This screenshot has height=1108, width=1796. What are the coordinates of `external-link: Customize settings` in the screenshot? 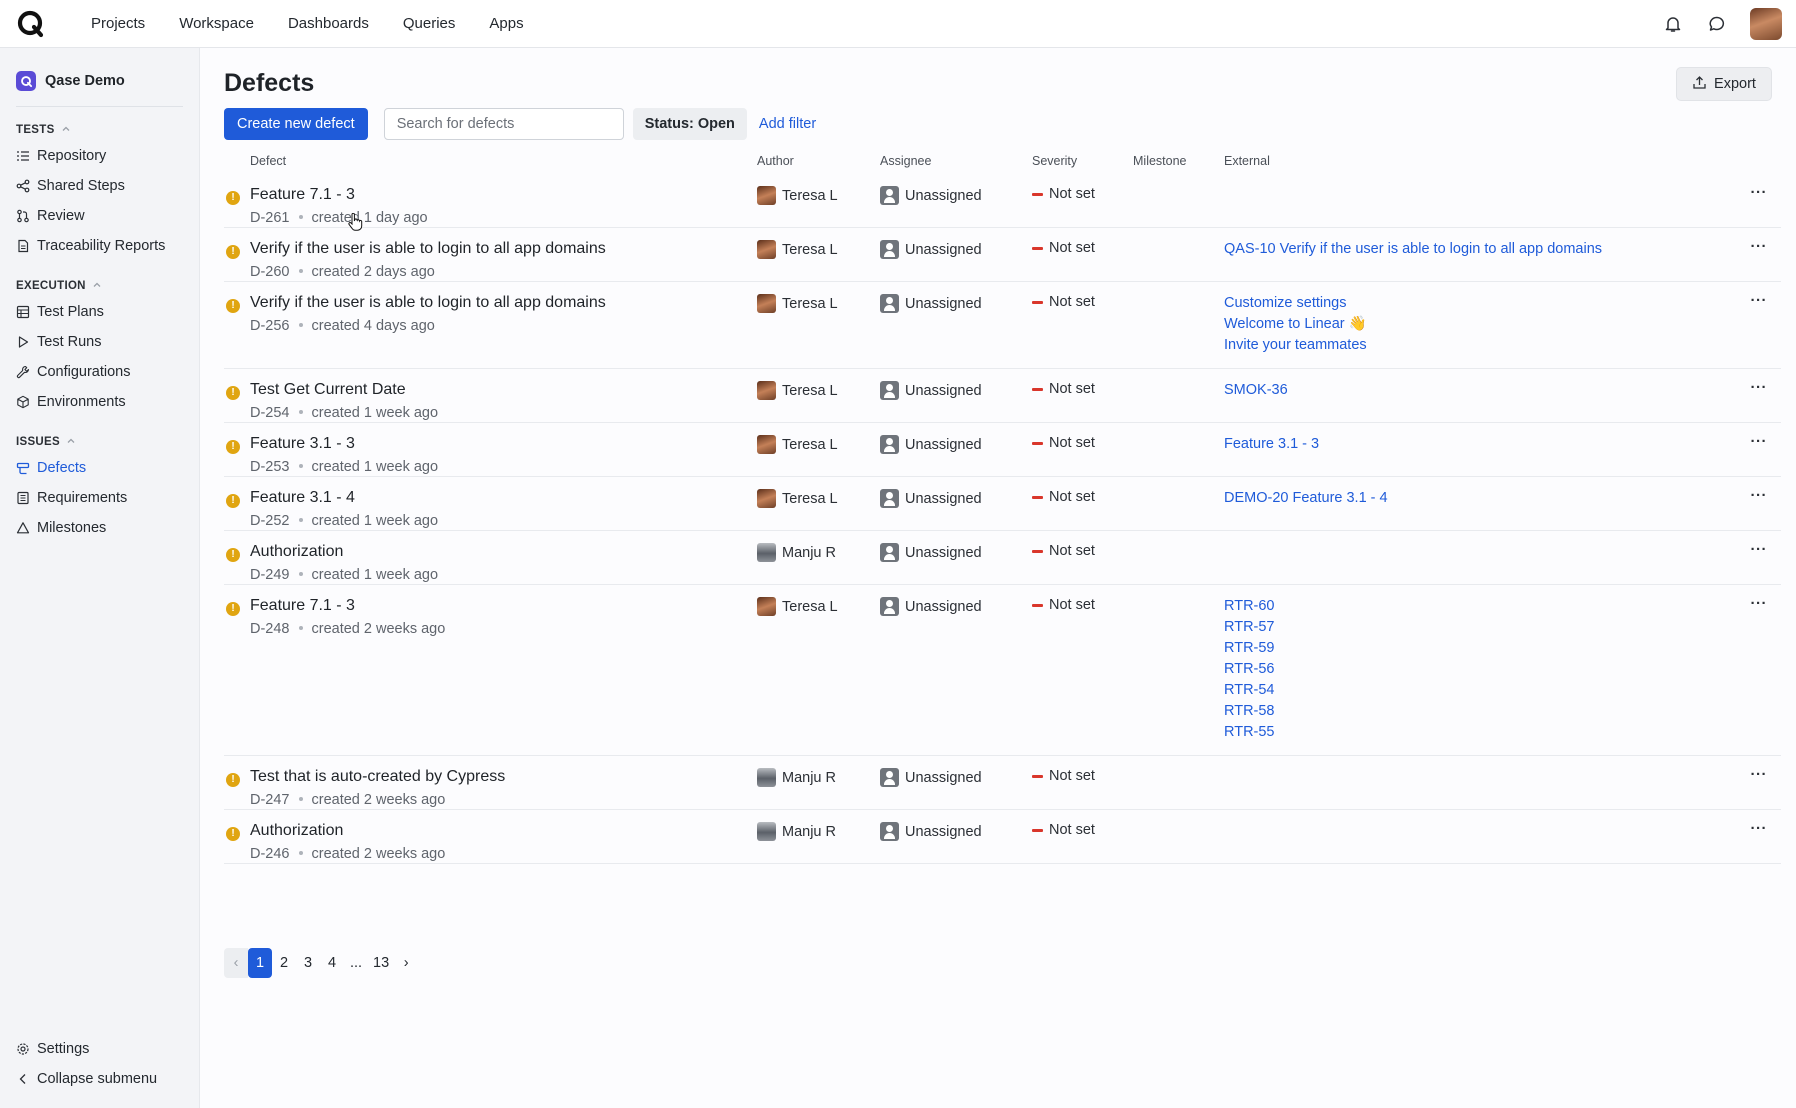 It's located at (1295, 303).